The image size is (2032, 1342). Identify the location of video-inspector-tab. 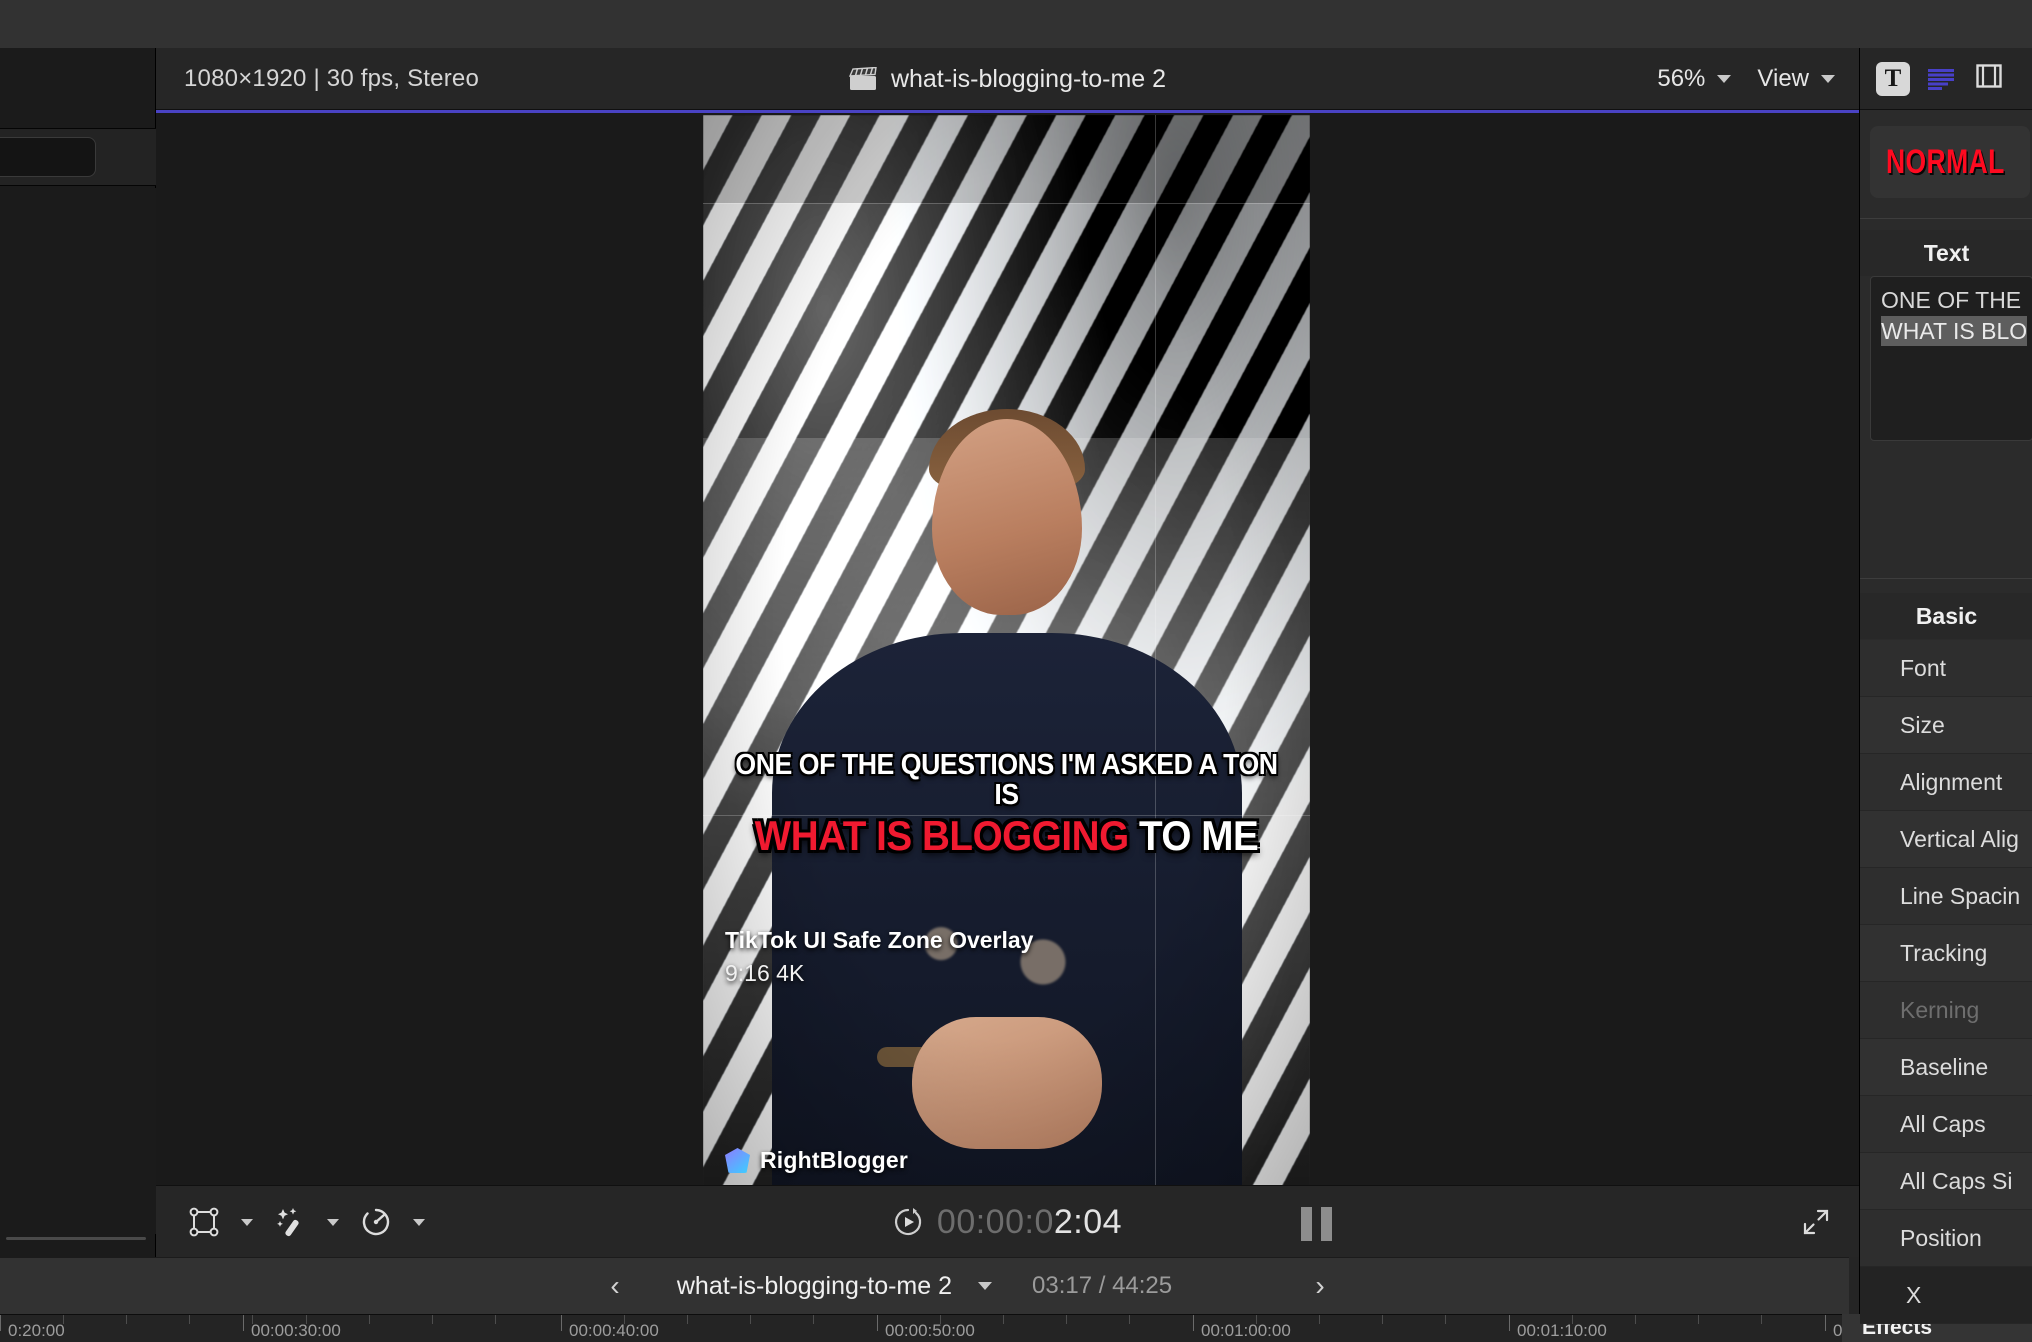
(1989, 79).